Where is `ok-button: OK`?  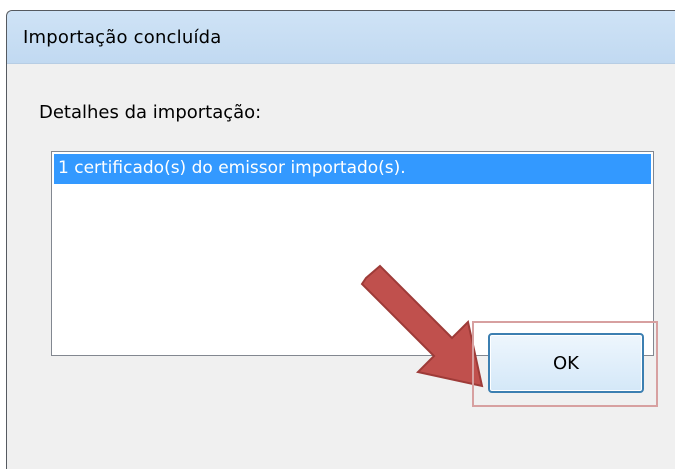 ok-button: OK is located at coordinates (566, 363).